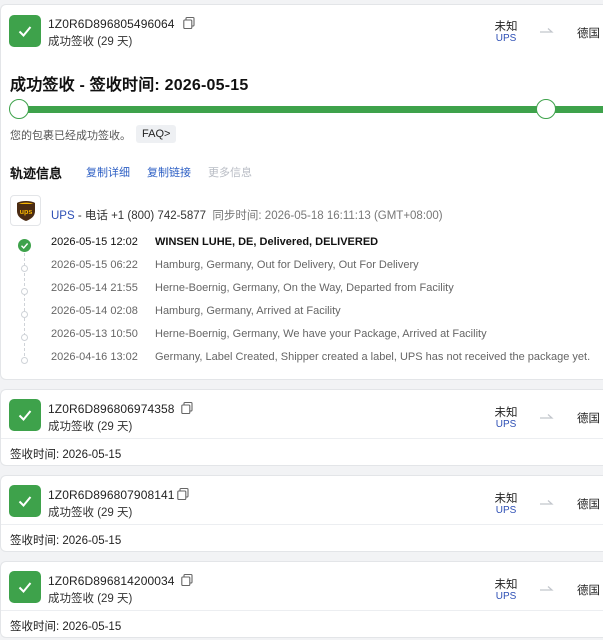 This screenshot has height=640, width=603. I want to click on ups-logo: ups, so click(25, 210).